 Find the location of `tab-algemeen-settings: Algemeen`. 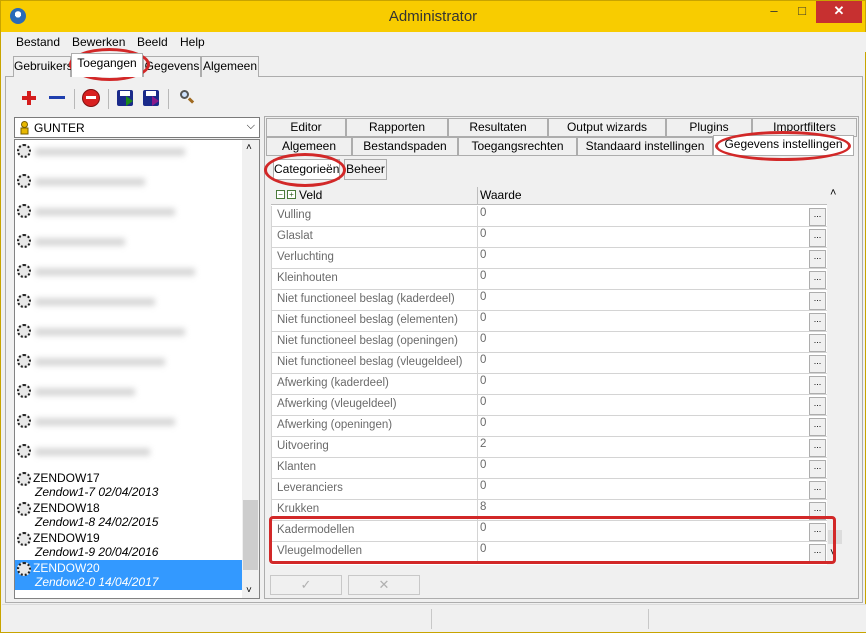

tab-algemeen-settings: Algemeen is located at coordinates (309, 146).